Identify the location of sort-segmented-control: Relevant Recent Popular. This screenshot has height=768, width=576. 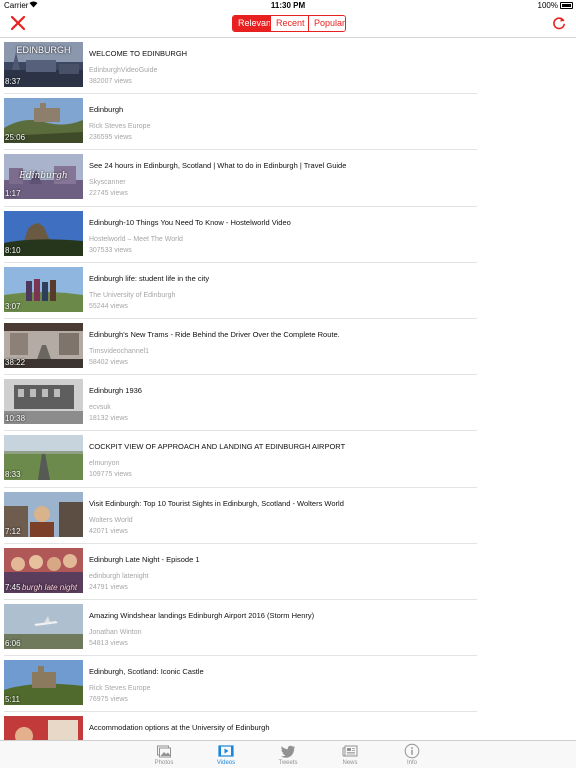
(289, 23).